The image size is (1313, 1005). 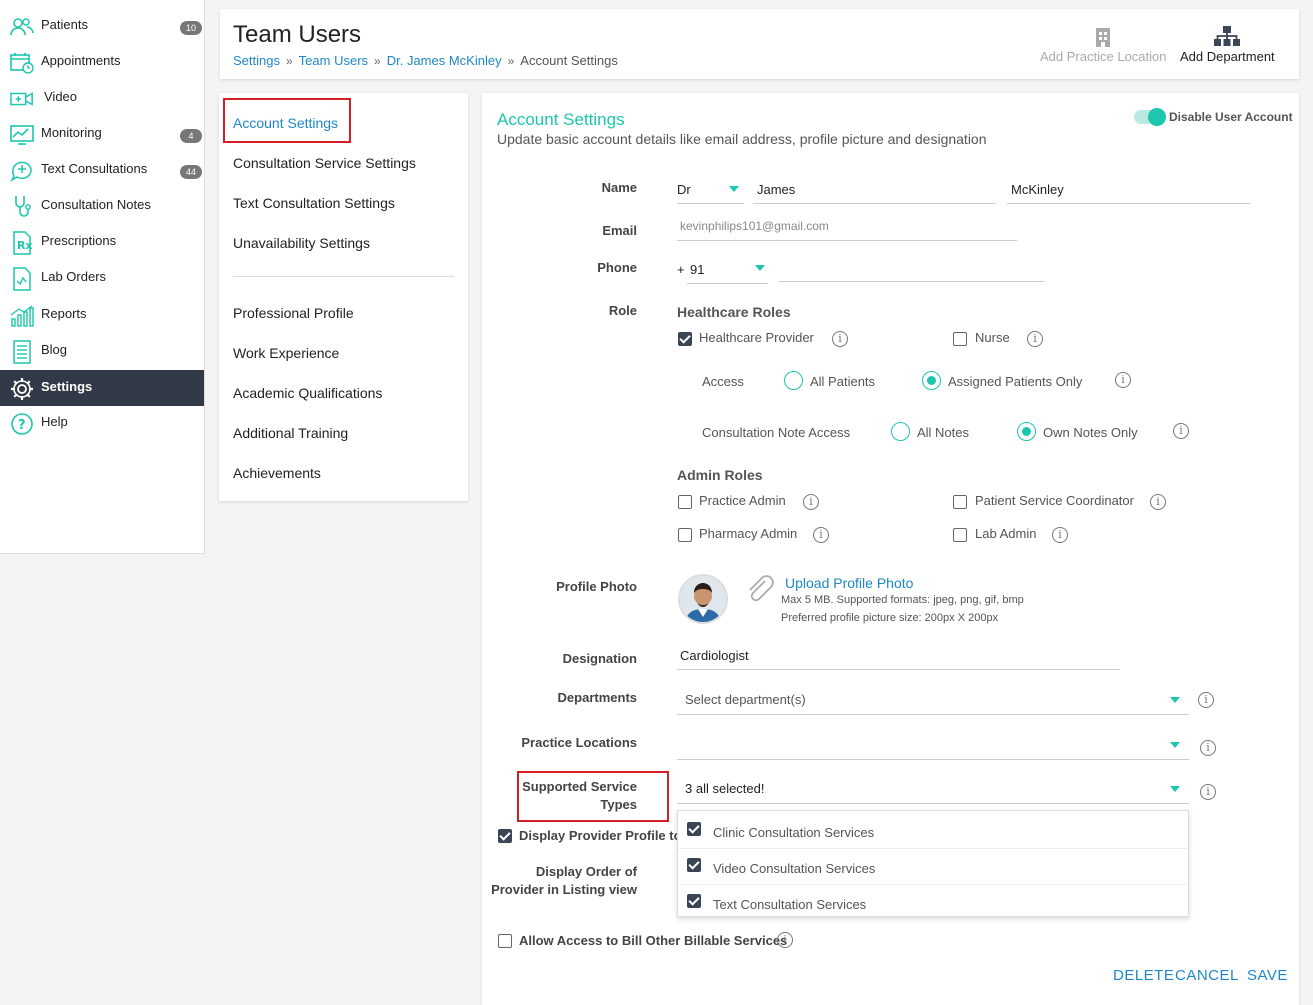 I want to click on breadcrumb-user: Dr. James McKinley, so click(x=444, y=60).